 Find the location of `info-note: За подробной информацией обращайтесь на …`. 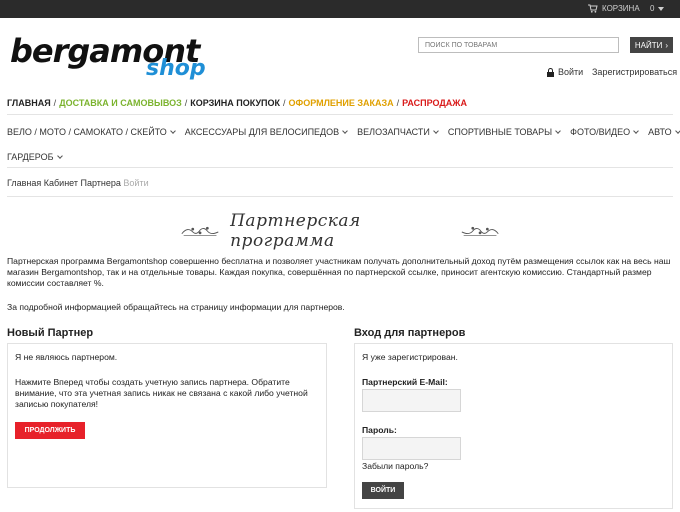

info-note: За подробной информацией обращайтесь на … is located at coordinates (176, 307).